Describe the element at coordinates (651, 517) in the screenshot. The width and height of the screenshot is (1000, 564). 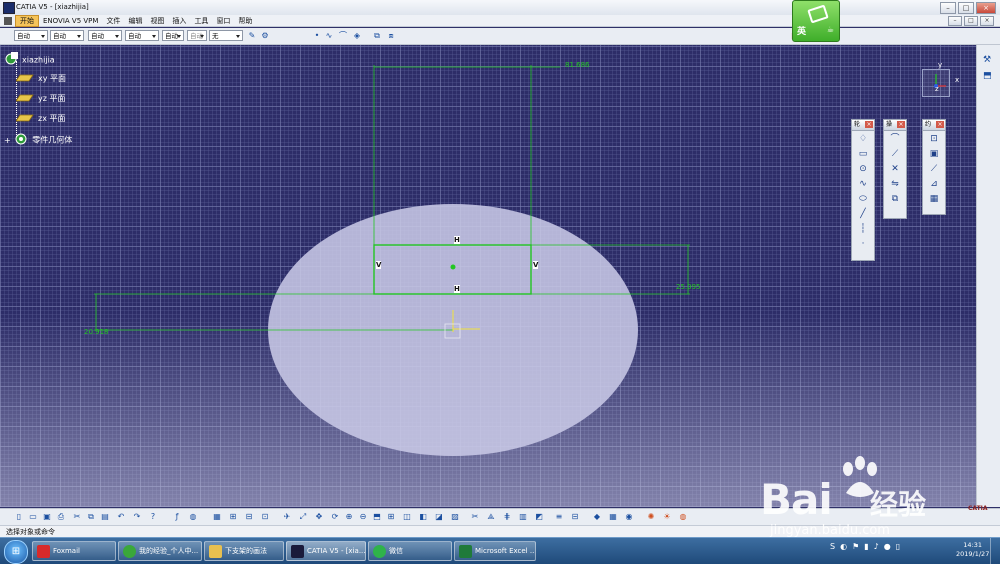
I see `photo-studio-icon: ✺` at that location.